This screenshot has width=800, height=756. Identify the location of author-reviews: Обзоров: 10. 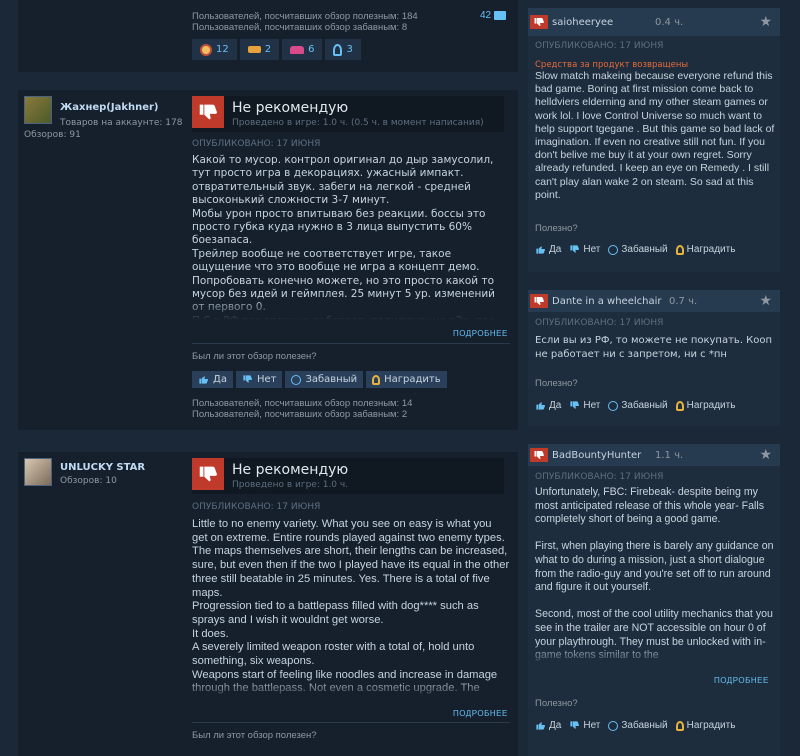
(88, 481).